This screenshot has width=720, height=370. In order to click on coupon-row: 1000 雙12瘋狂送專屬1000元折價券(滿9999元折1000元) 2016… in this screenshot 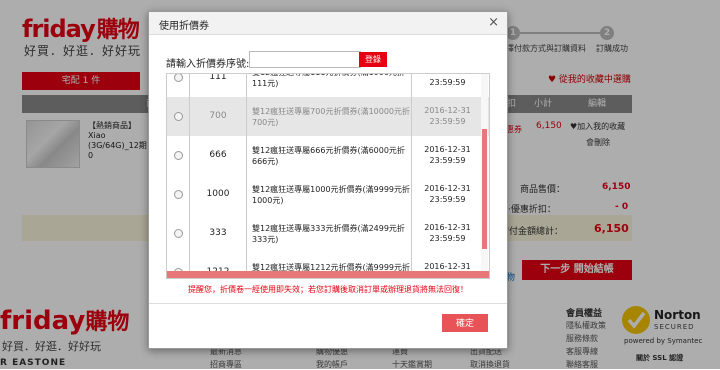, I will do `click(328, 195)`.